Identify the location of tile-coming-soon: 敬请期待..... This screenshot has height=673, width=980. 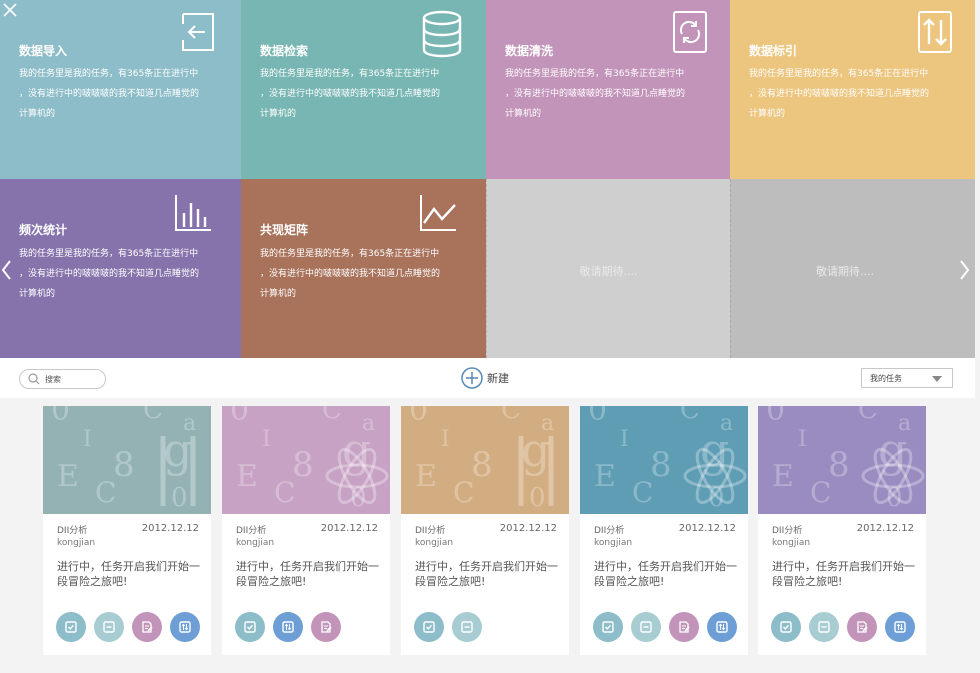
(844, 268).